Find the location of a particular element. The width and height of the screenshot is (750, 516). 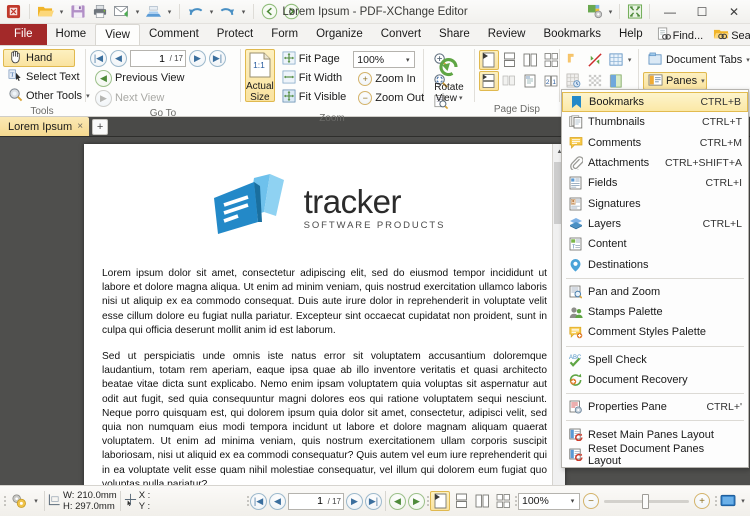

two-pages-continuous-icon is located at coordinates (552, 60).